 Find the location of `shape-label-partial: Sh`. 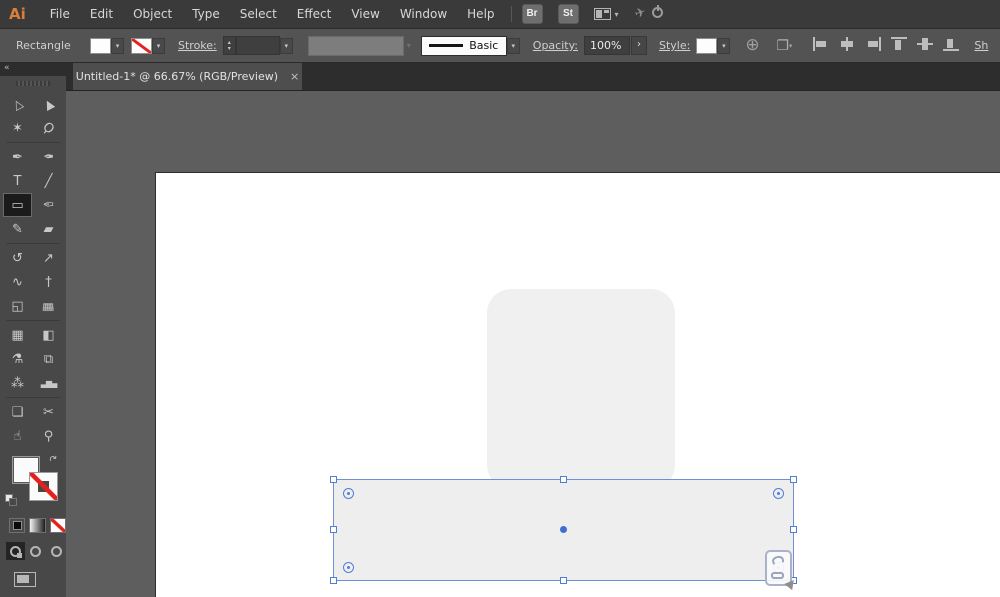

shape-label-partial: Sh is located at coordinates (981, 45).